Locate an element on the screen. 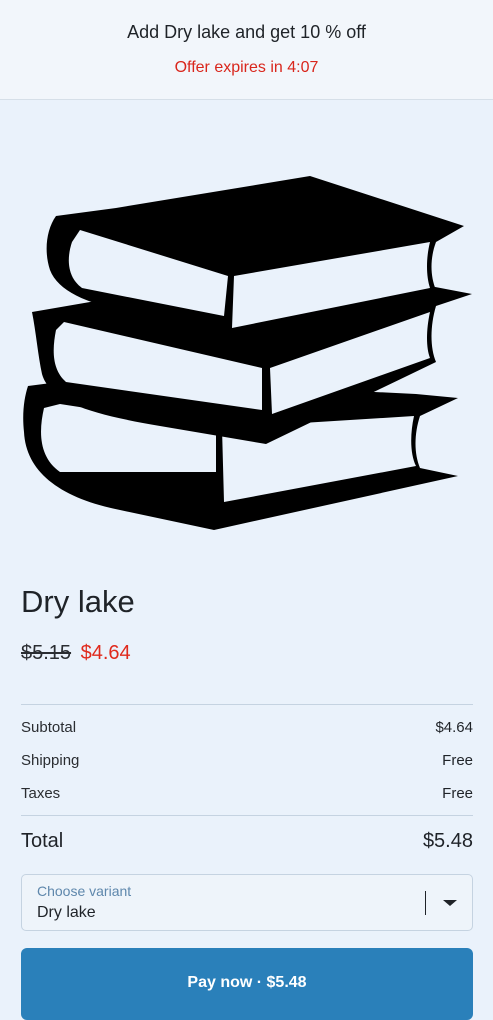 The width and height of the screenshot is (493, 1020). variant-select-label: Choose variant is located at coordinates (84, 891).